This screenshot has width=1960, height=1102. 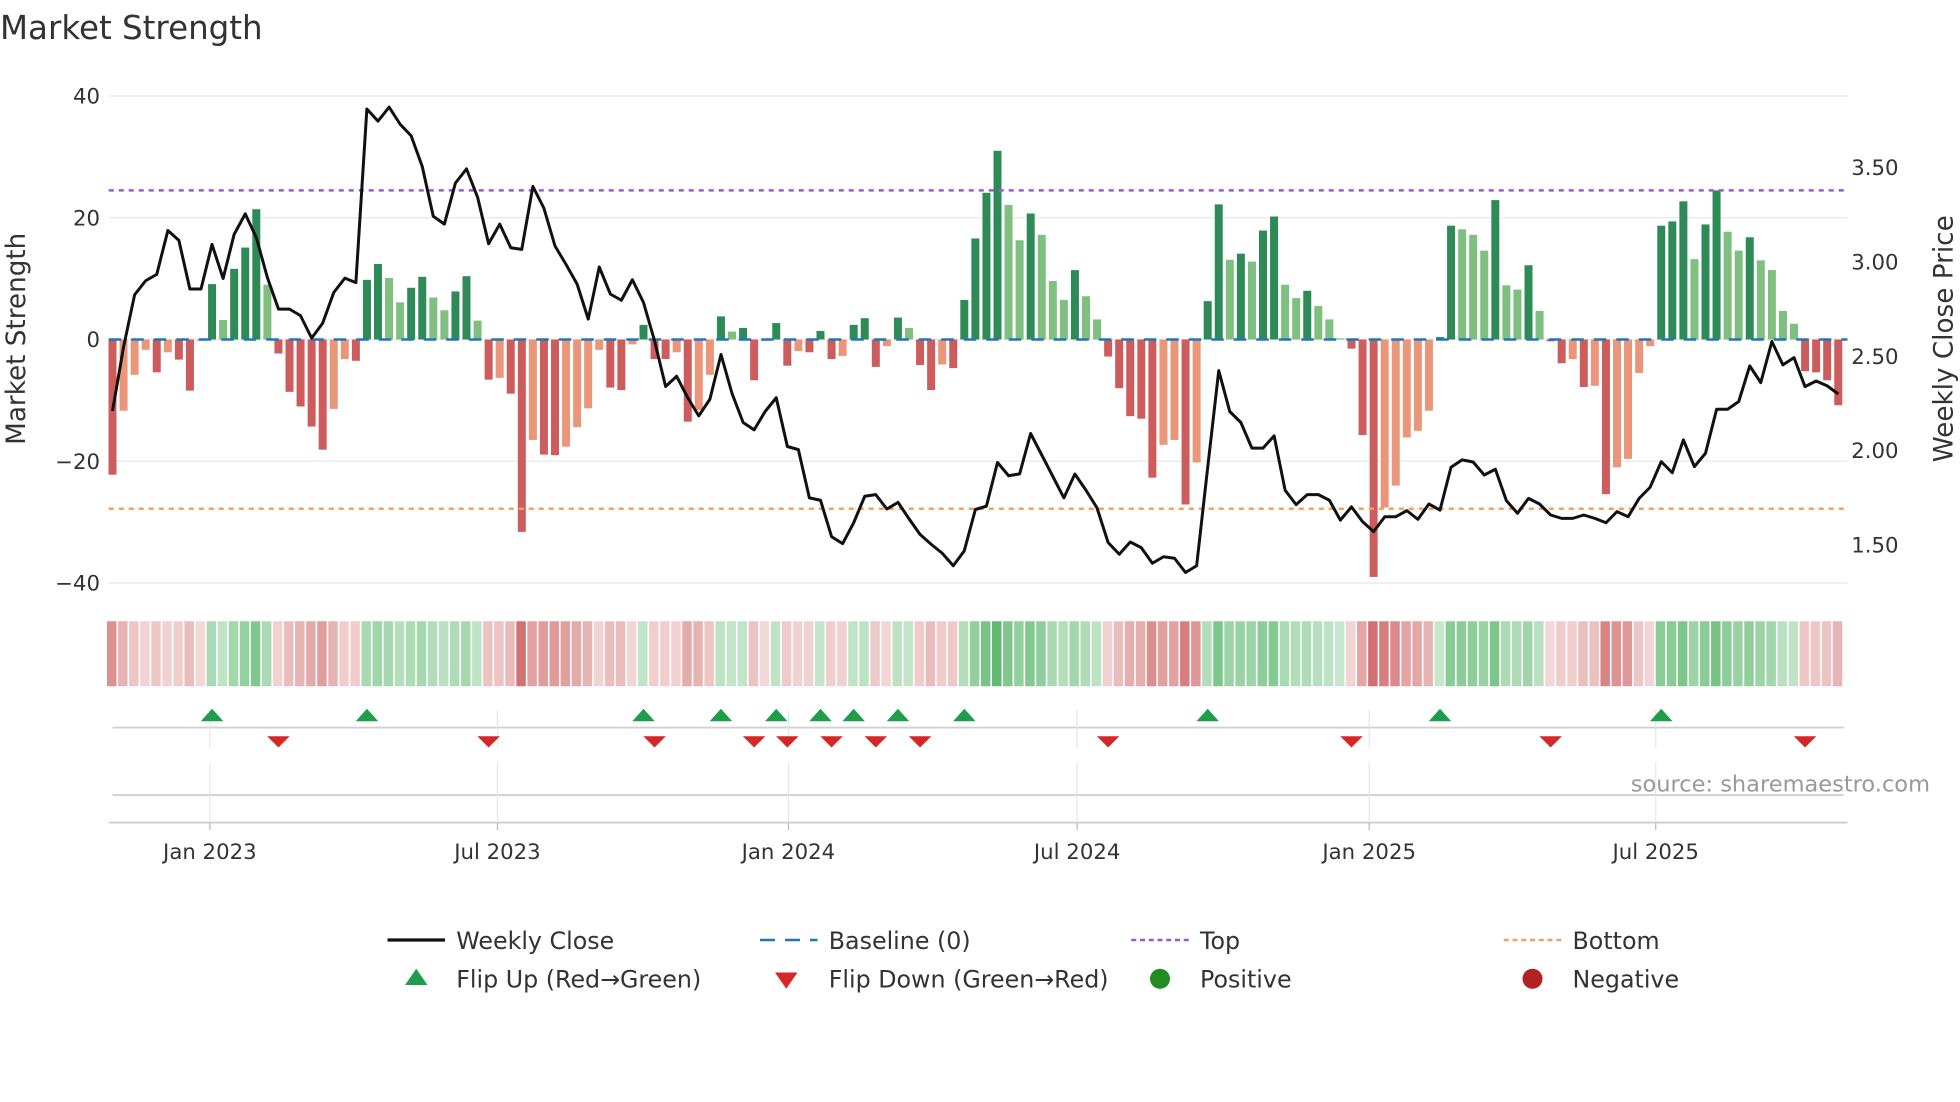 I want to click on x-tick-label: Jan 2025, so click(x=1368, y=852).